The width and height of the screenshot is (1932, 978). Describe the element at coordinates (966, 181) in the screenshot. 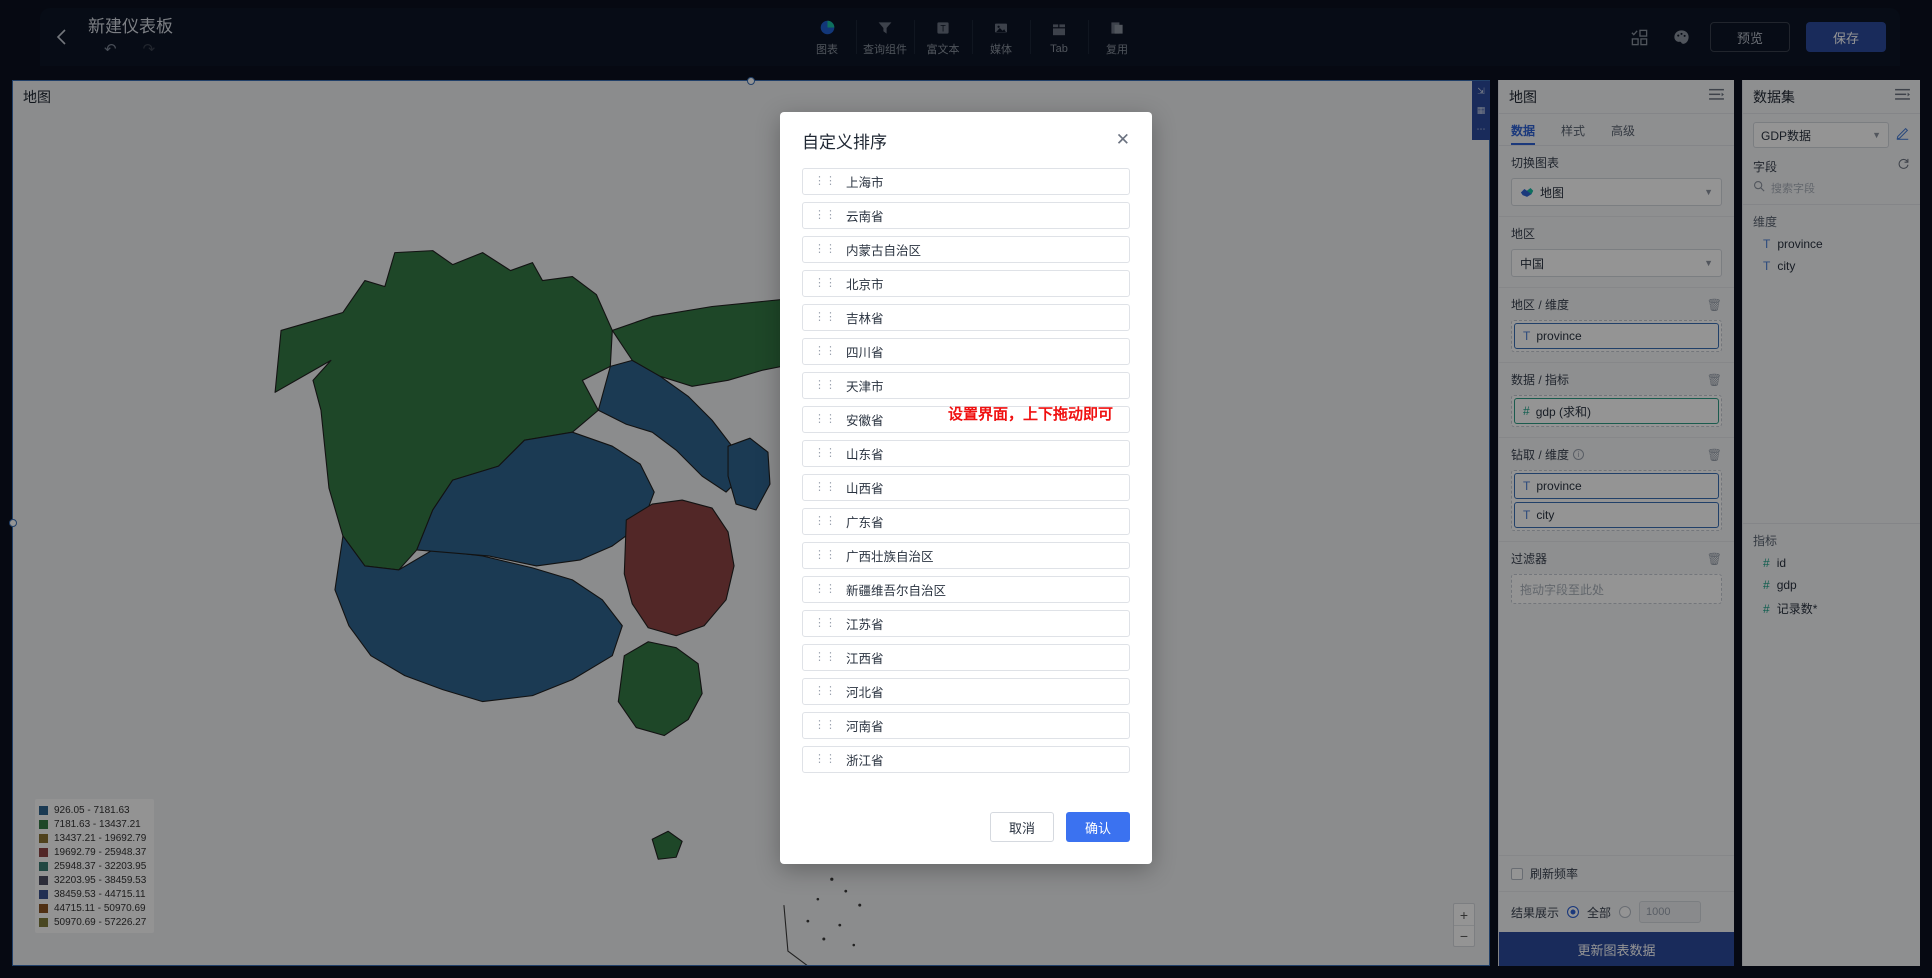

I see `sort-list-item: ⋮⋮ 上海市` at that location.